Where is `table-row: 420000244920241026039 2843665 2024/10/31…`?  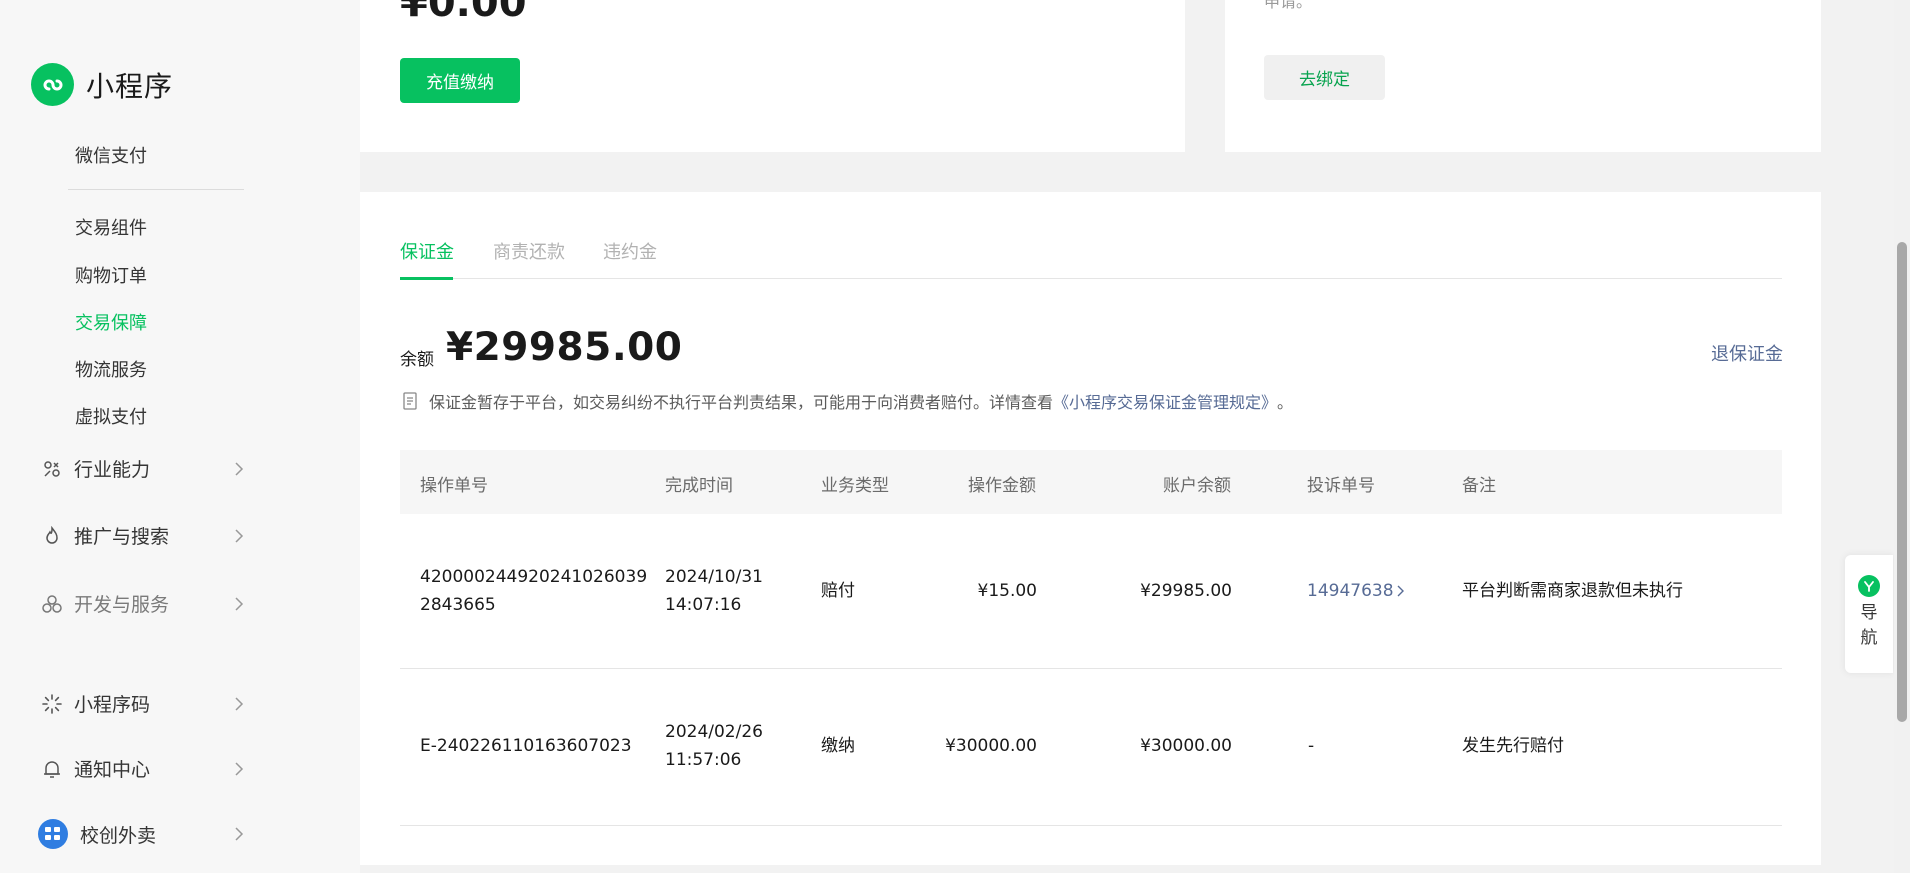
table-row: 420000244920241026039 2843665 2024/10/31… is located at coordinates (1091, 591).